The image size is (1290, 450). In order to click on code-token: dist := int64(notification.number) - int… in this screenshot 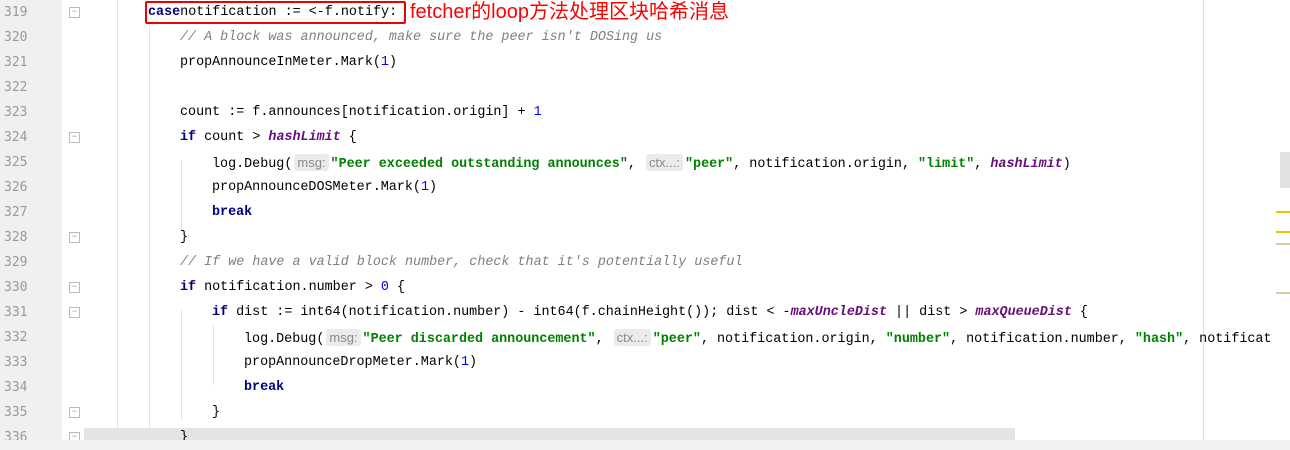, I will do `click(509, 312)`.